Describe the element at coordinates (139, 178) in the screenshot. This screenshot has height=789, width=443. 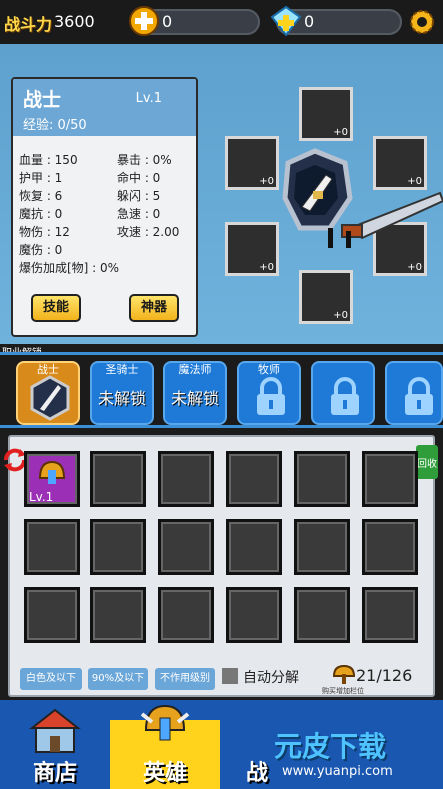
I see `stat-hit: 命中 : 0` at that location.